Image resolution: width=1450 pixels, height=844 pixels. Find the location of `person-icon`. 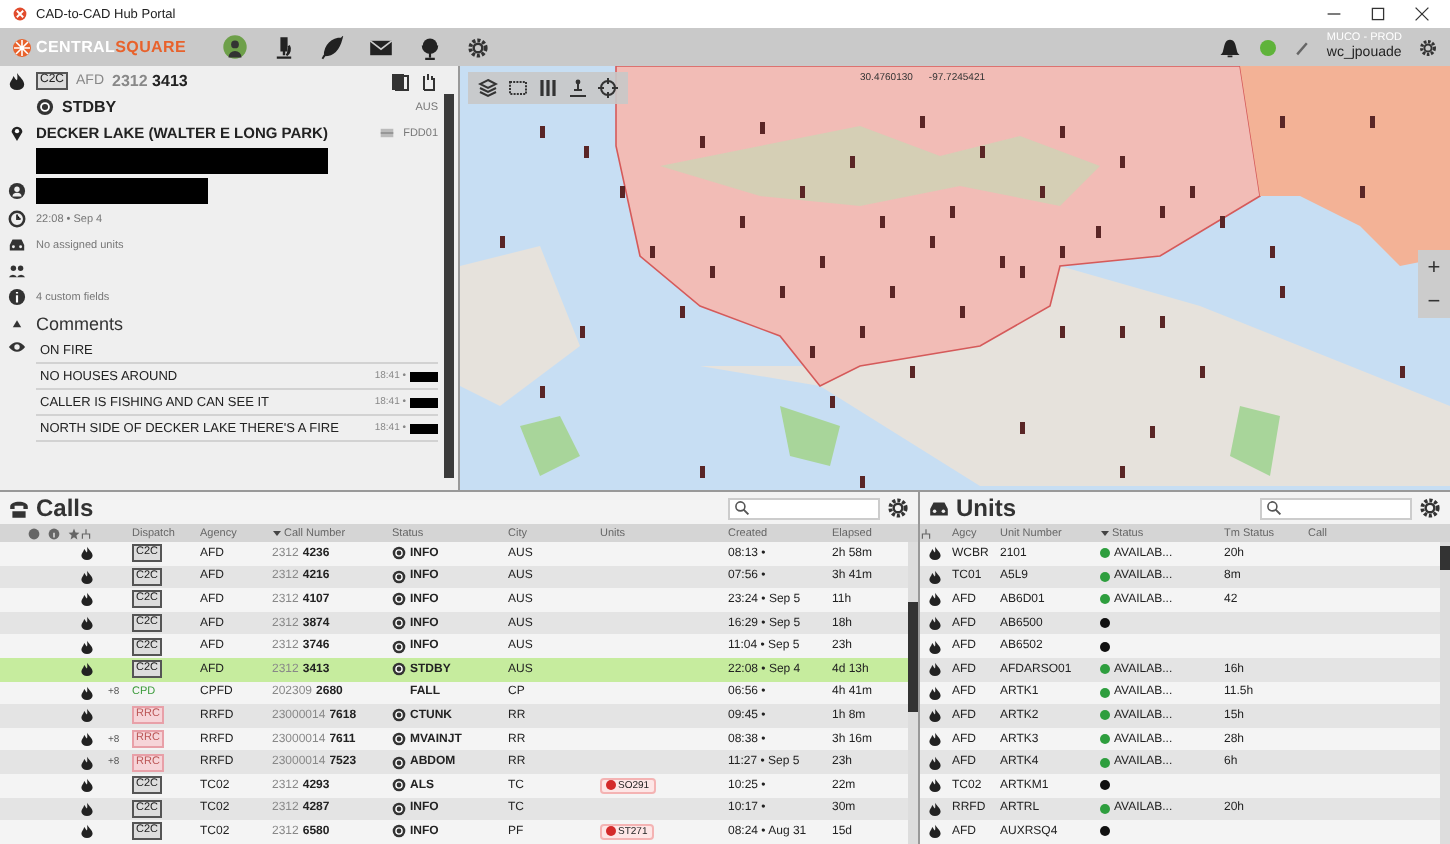

person-icon is located at coordinates (16, 191).